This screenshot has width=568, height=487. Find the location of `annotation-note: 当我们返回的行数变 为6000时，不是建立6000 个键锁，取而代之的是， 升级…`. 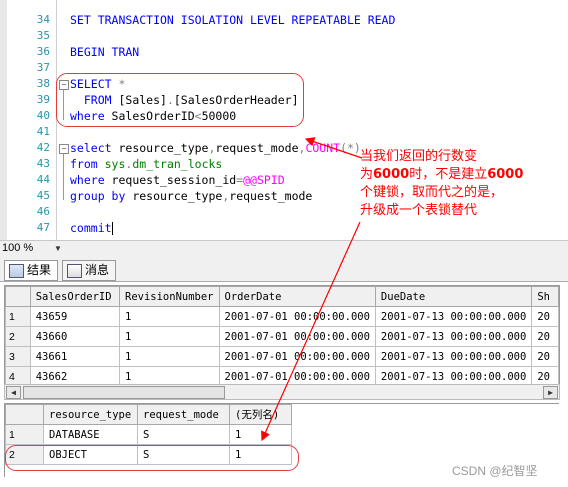

annotation-note: 当我们返回的行数变 为6000时，不是建立6000 个键锁，取而代之的是， 升级… is located at coordinates (460, 184).